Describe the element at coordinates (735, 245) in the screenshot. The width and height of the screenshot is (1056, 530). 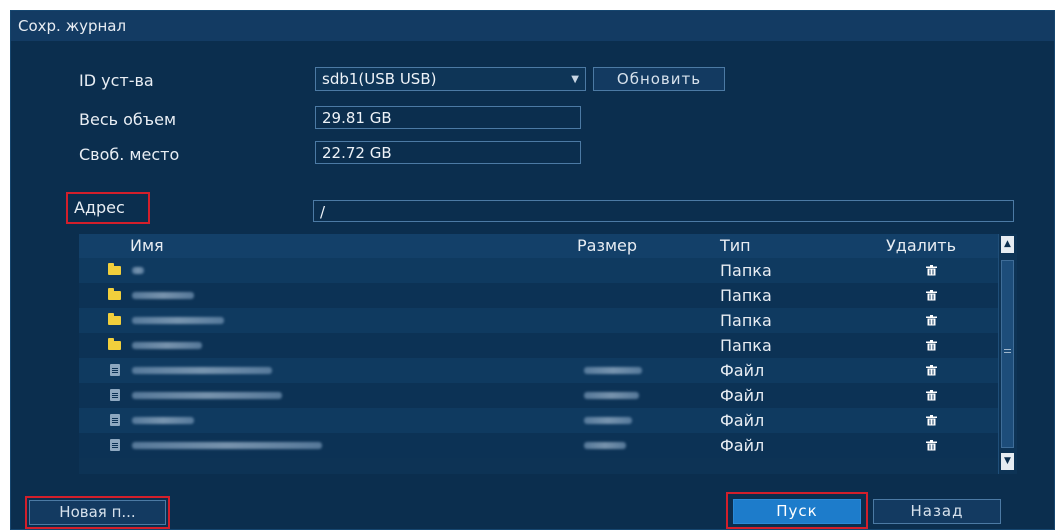
I see `column-type: Тип` at that location.